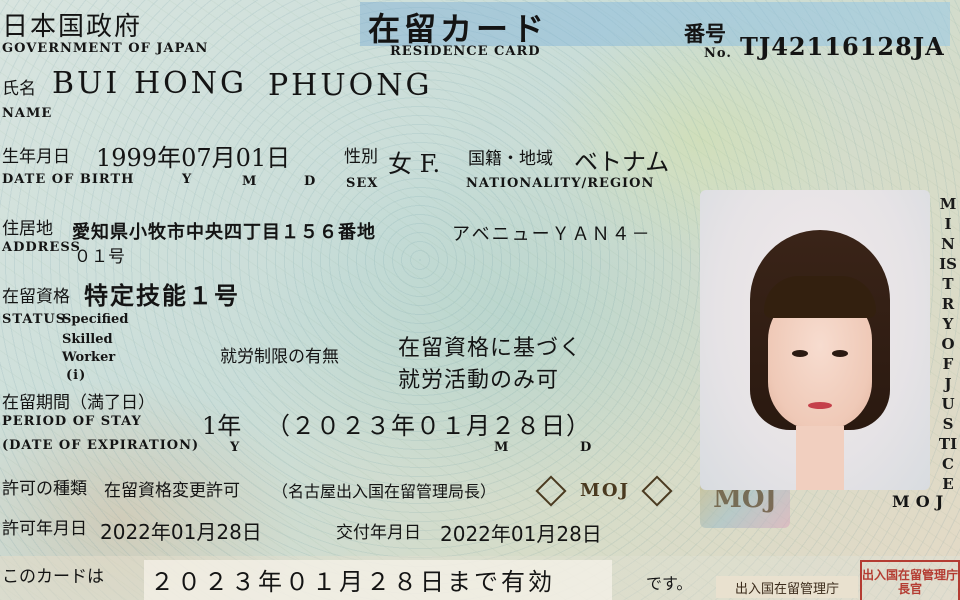 The height and width of the screenshot is (600, 960). I want to click on permit-type-value: 在留資格変更許可, so click(172, 491).